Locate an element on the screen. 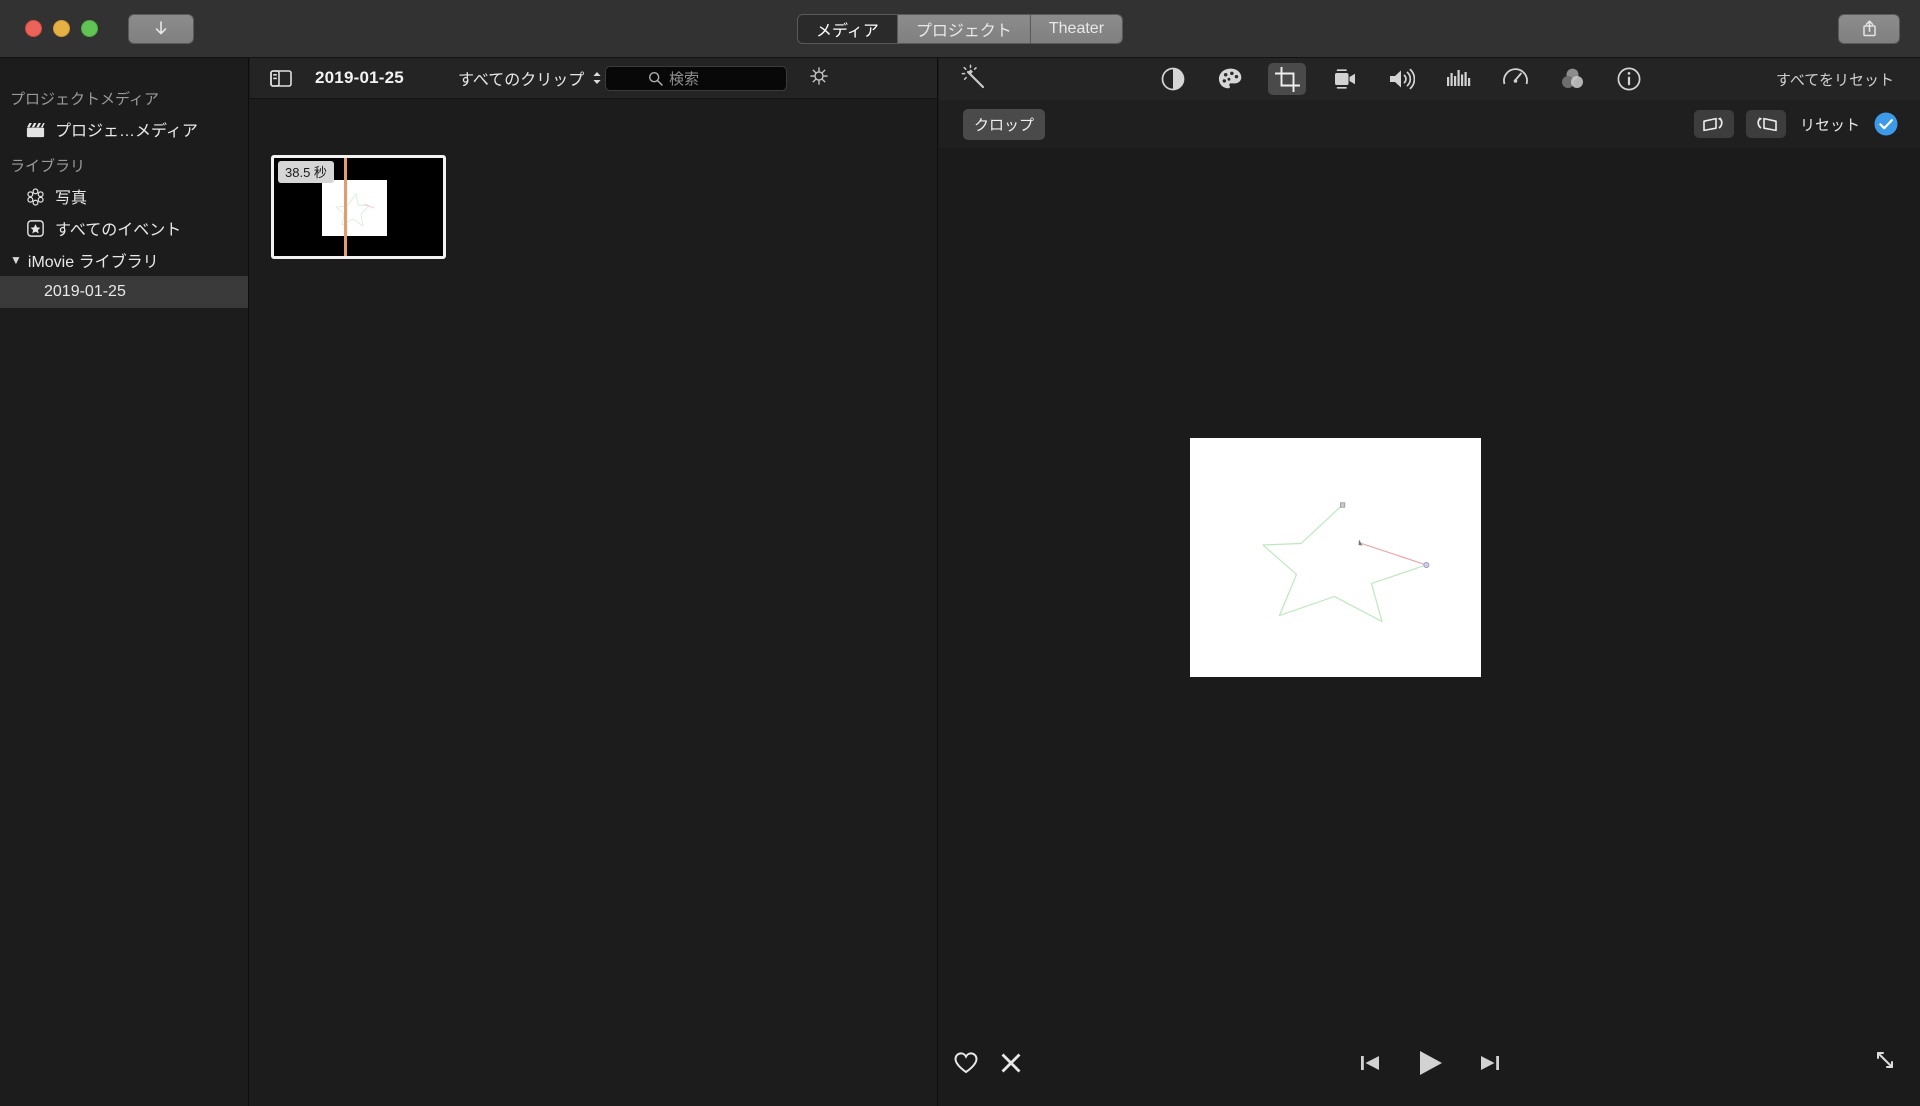 The image size is (1920, 1106). photos-flower-icon is located at coordinates (35, 196).